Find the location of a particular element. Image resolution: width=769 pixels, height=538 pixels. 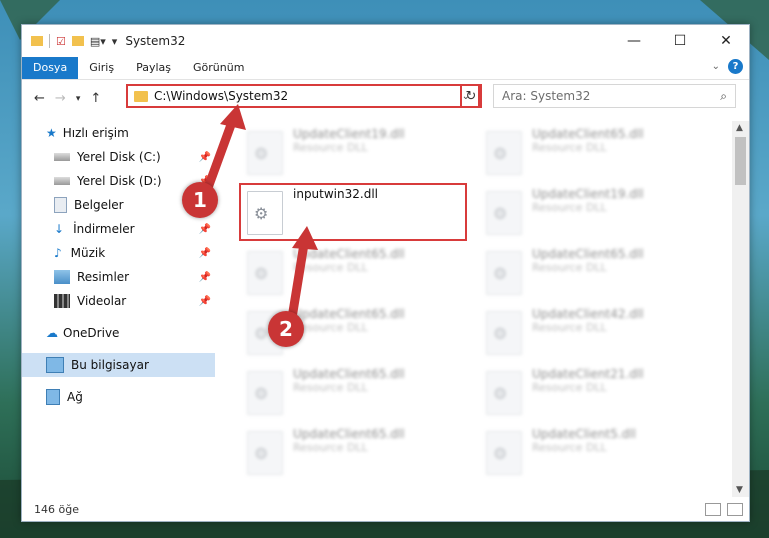

step-marker-1: 1 is located at coordinates (200, 200).